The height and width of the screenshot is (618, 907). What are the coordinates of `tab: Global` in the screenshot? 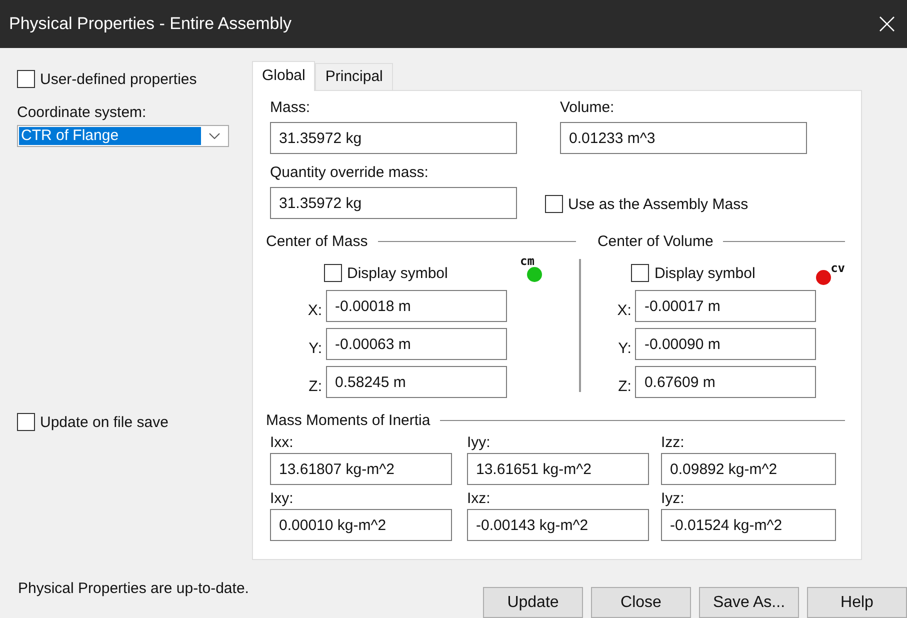 It's located at (284, 76).